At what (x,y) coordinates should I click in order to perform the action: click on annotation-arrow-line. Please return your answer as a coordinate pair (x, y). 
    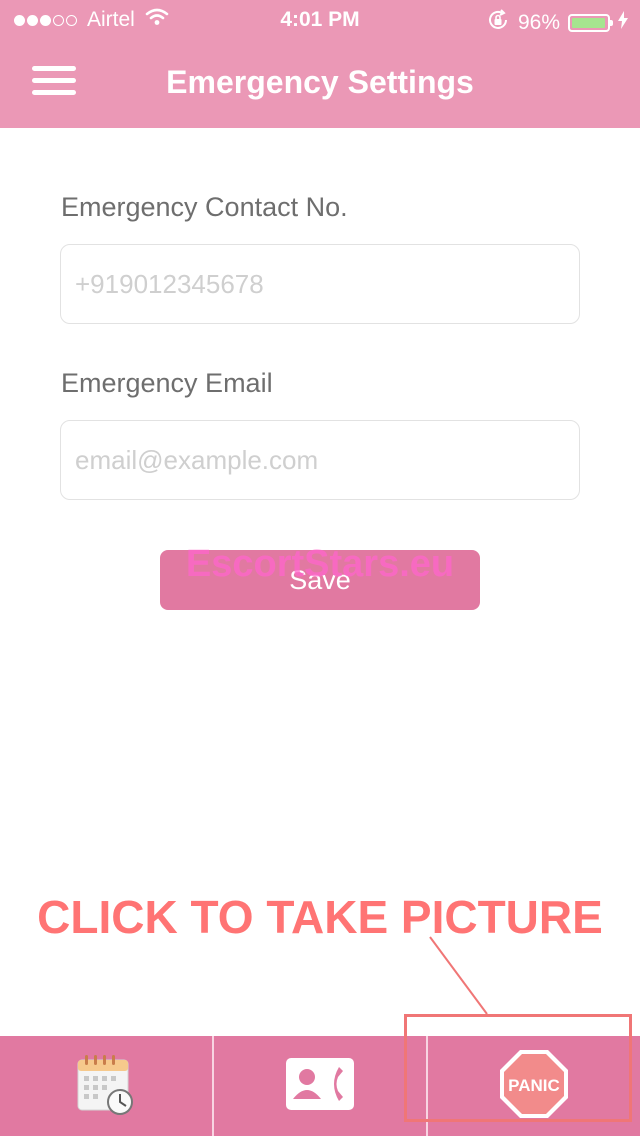
    Looking at the image, I should click on (458, 975).